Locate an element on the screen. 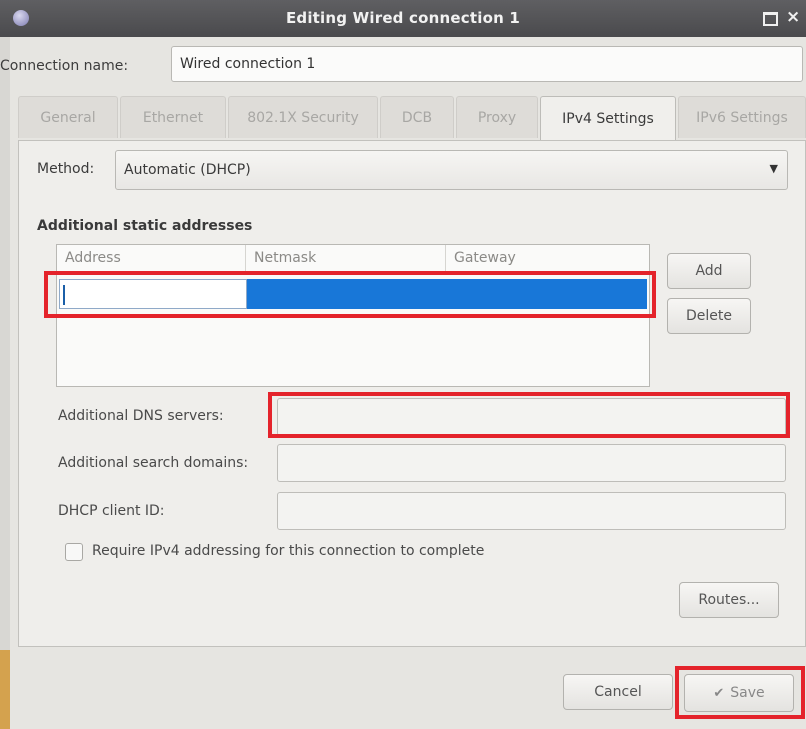 The width and height of the screenshot is (806, 729). require-ipv4-checkbox is located at coordinates (74, 552).